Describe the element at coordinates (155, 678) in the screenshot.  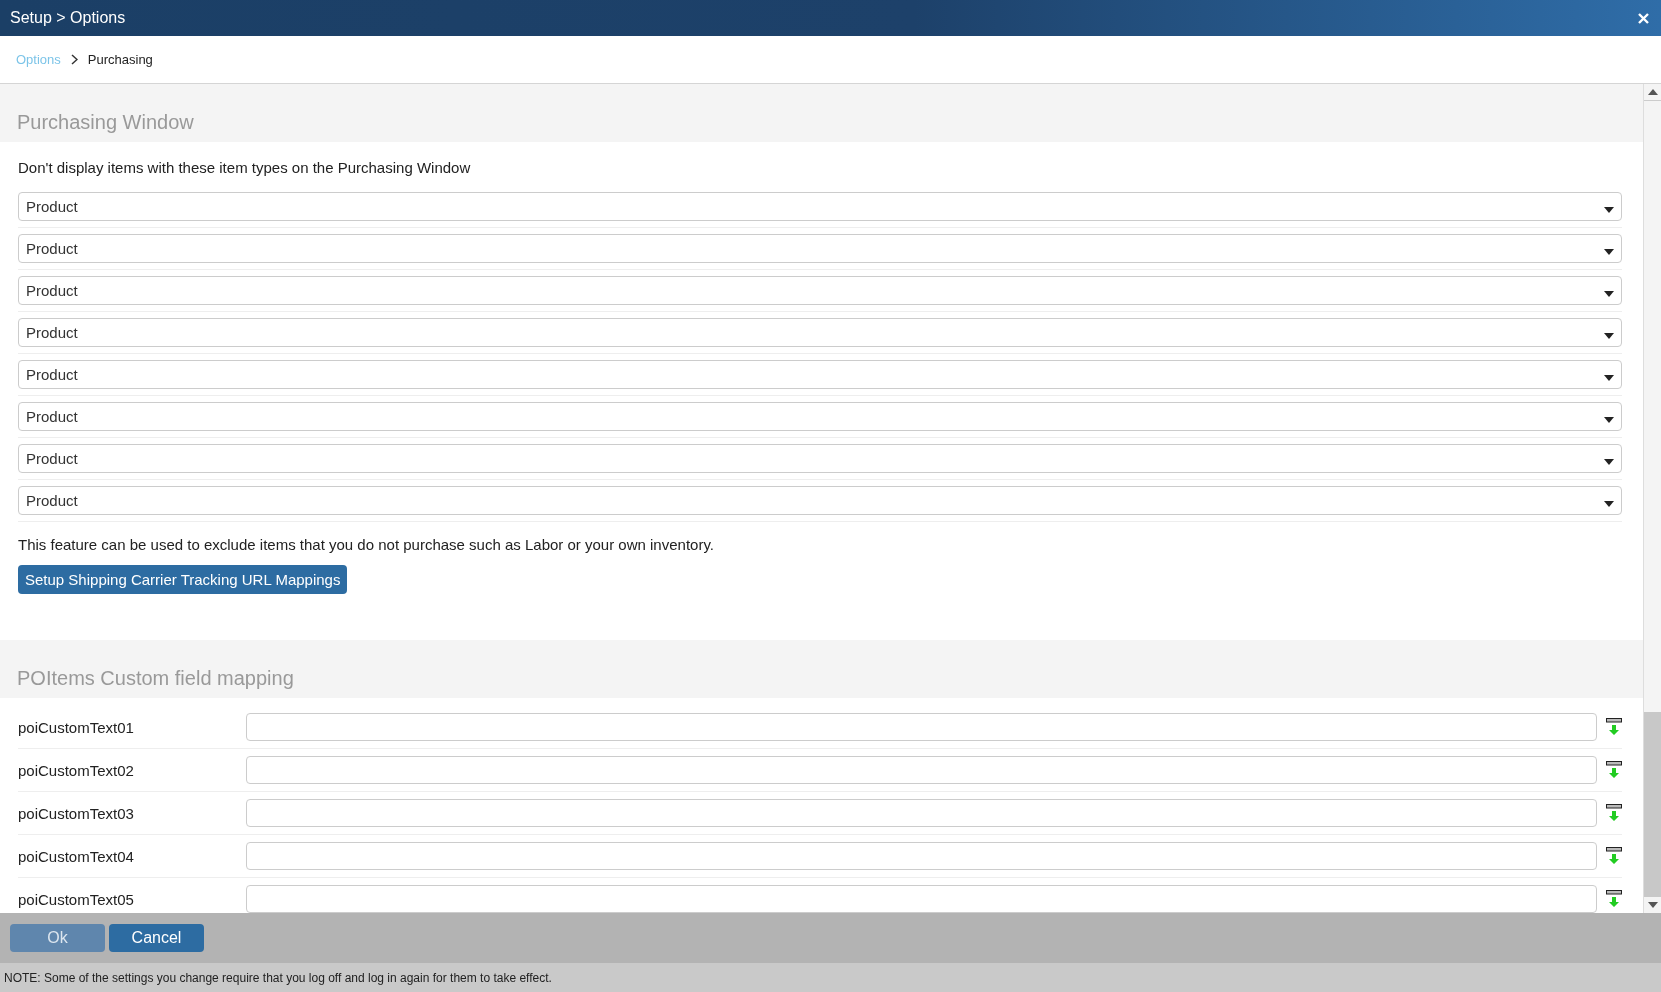
I see `section-title: POItems Custom field mapping` at that location.